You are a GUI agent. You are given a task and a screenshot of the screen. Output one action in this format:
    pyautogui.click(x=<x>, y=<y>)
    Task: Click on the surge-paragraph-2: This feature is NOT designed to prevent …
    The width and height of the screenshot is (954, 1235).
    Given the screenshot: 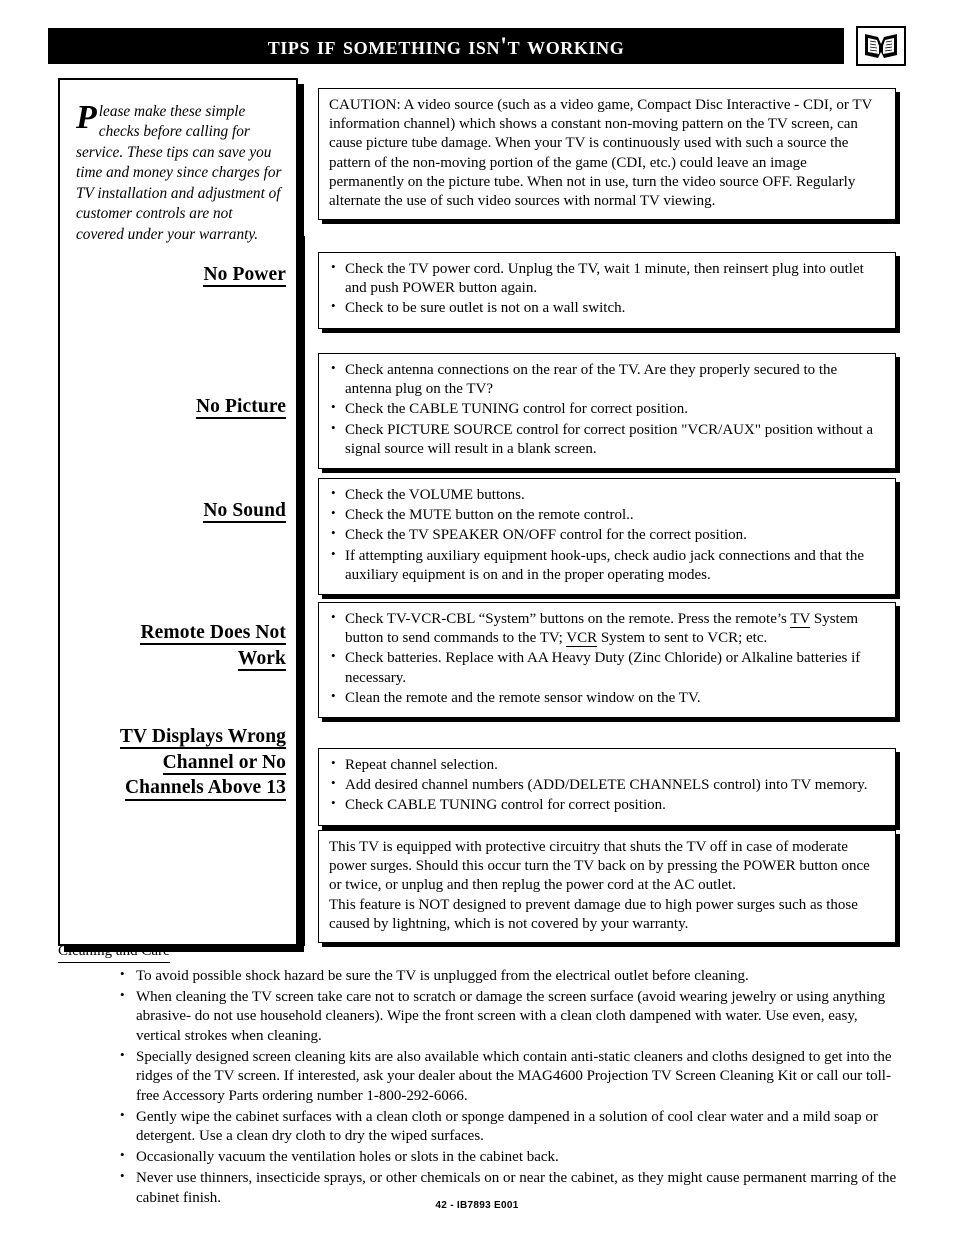 What is the action you would take?
    pyautogui.click(x=593, y=914)
    